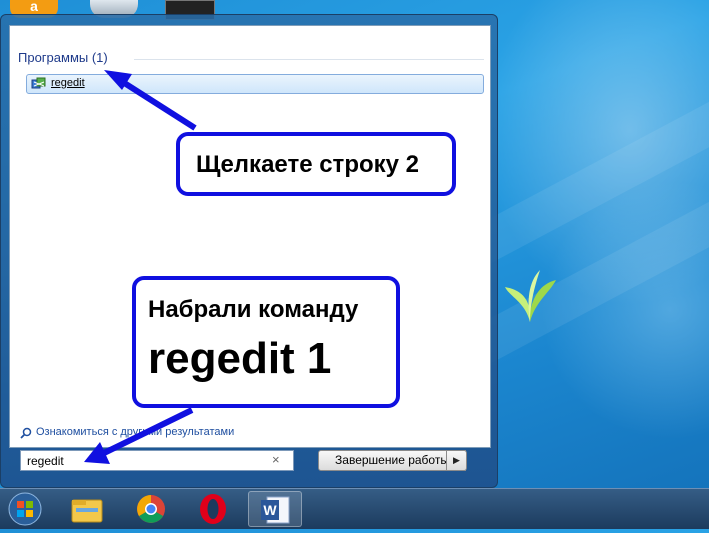  I want to click on annotation-arrows, so click(140, 267).